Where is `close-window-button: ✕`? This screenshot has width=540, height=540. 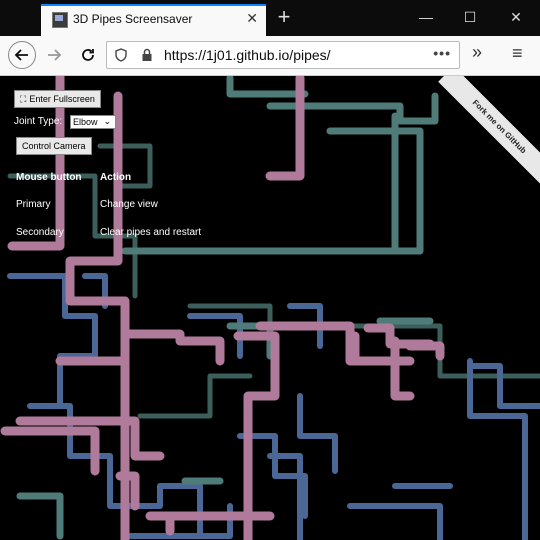
close-window-button: ✕ is located at coordinates (516, 18).